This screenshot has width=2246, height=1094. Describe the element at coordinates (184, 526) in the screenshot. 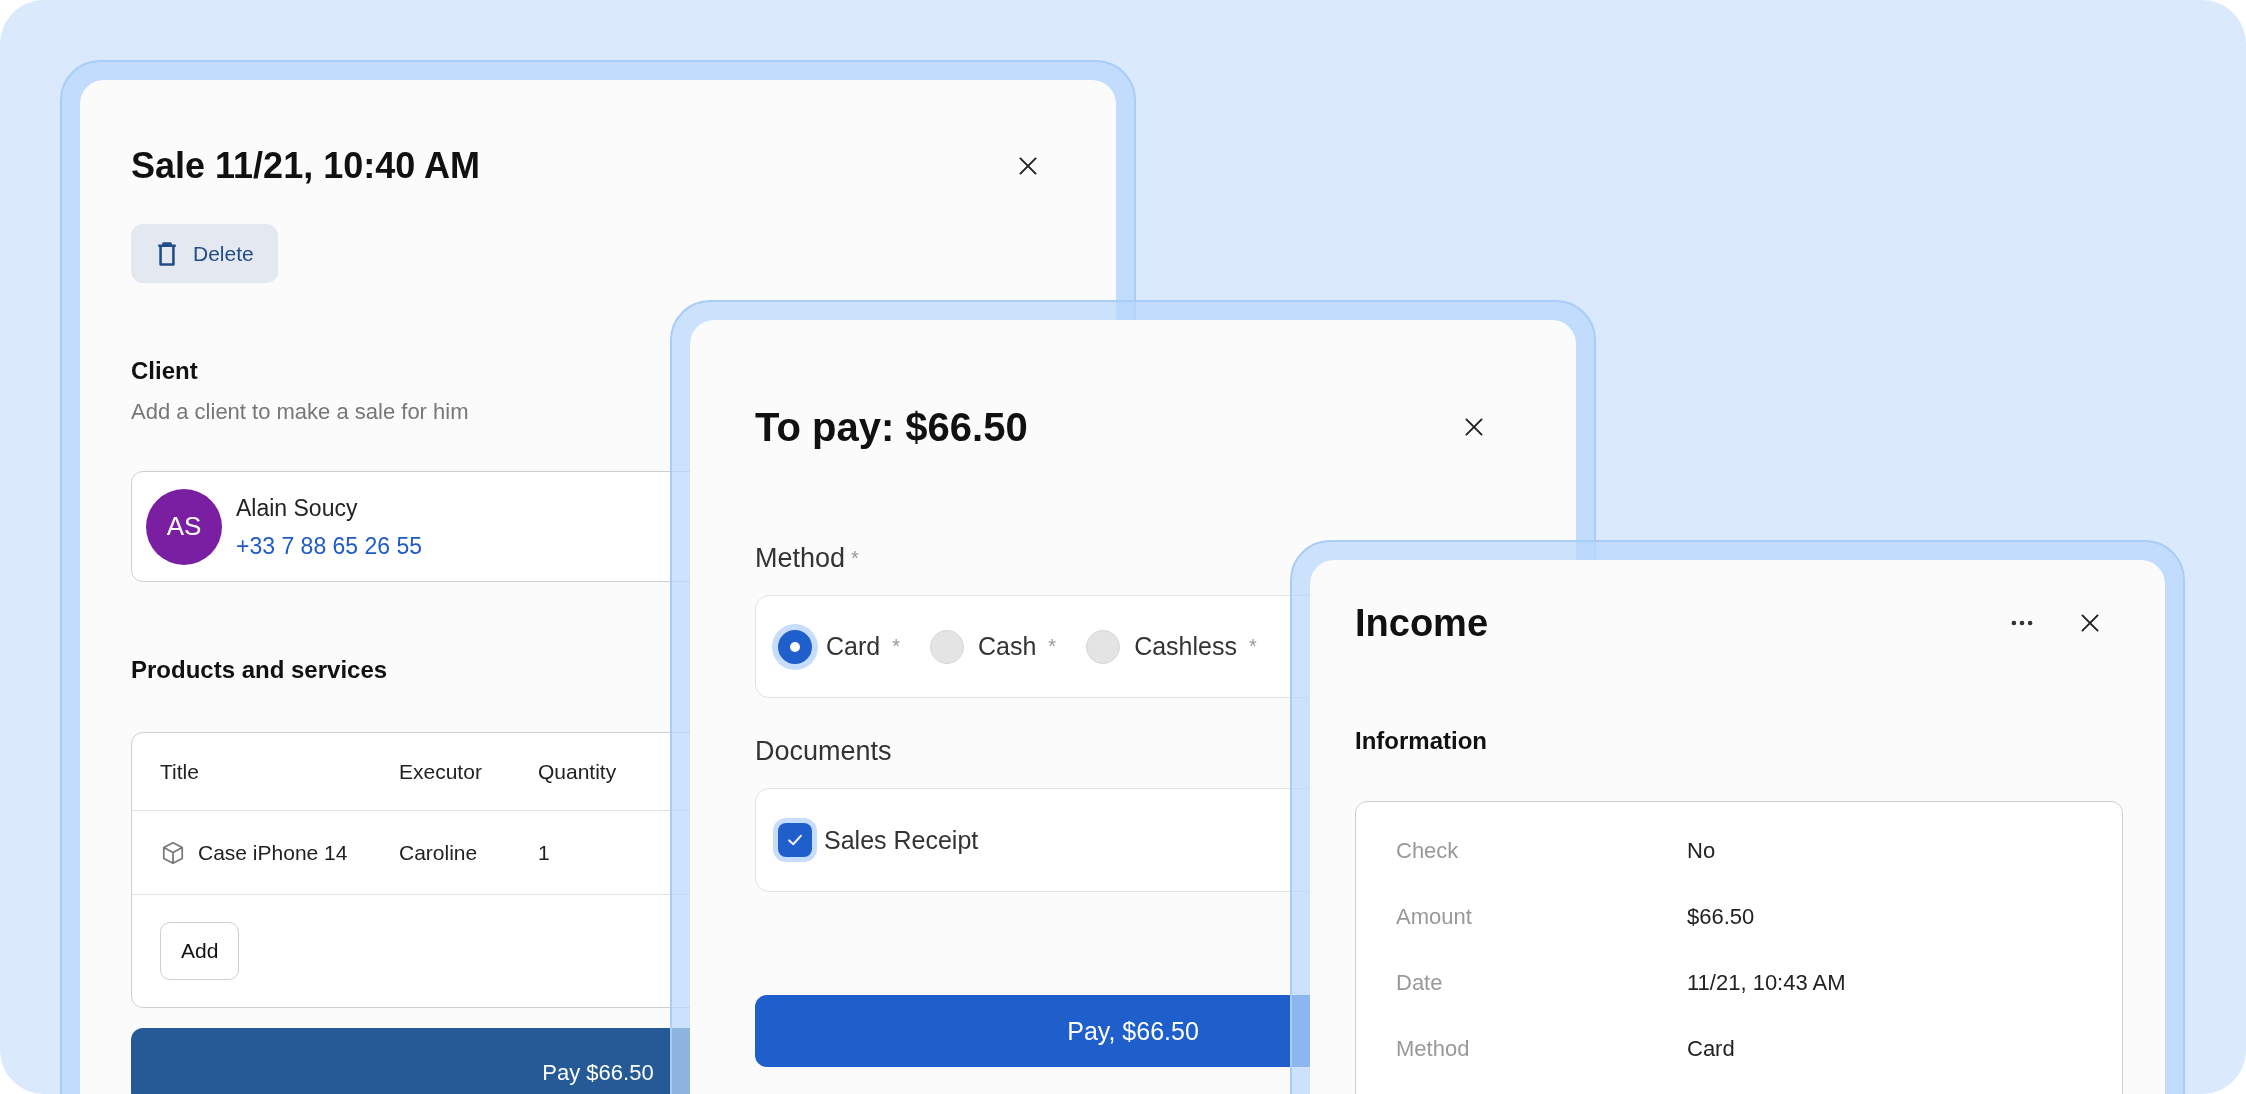

I see `avatar: AS` at that location.